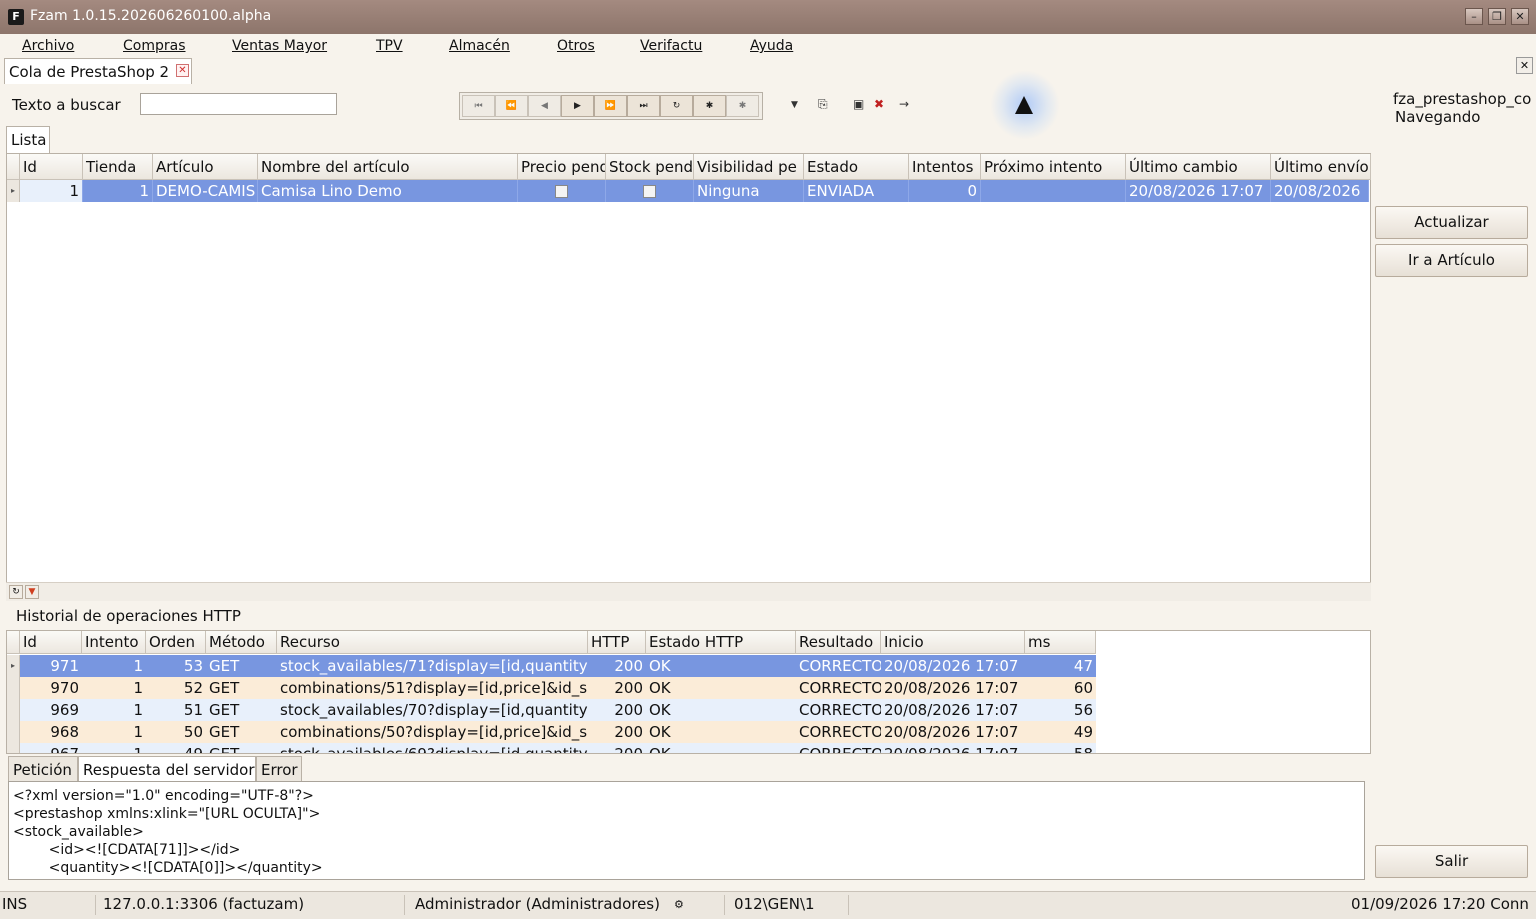  What do you see at coordinates (768, 71) in the screenshot?
I see `document-tabs: Cola de PrestaShop 2 ✕` at bounding box center [768, 71].